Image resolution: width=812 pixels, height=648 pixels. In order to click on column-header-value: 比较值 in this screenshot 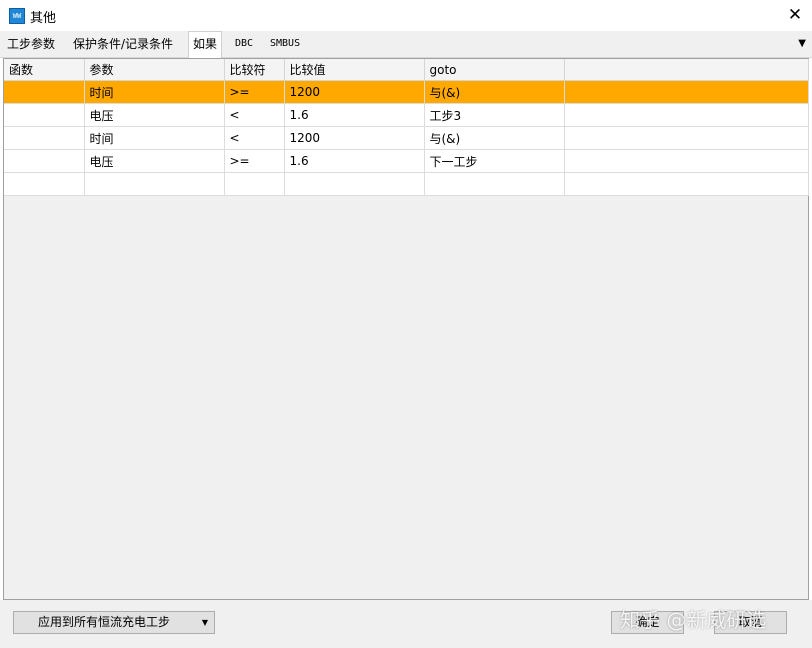, I will do `click(354, 70)`.